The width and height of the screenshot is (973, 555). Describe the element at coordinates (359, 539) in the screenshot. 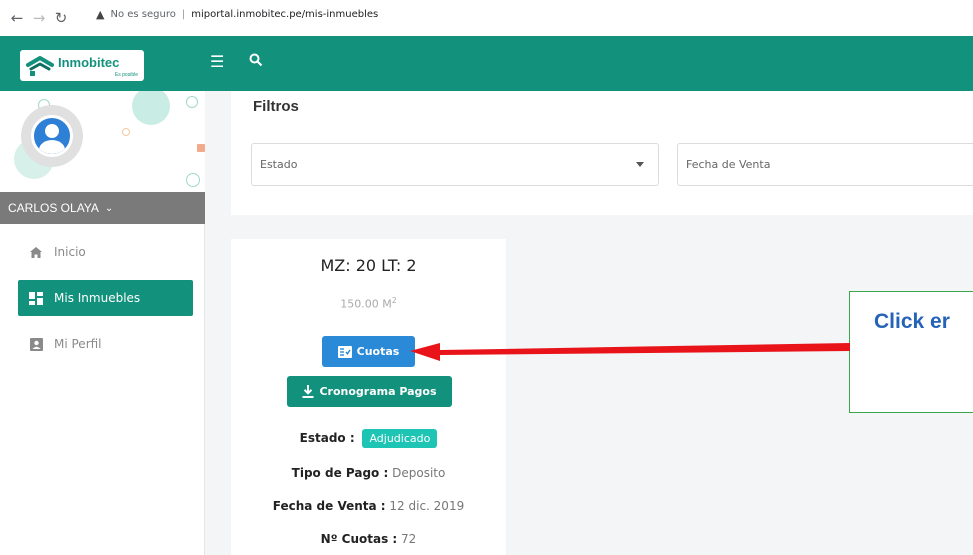

I see `num-cuotas-label: Nº Cuotas :` at that location.